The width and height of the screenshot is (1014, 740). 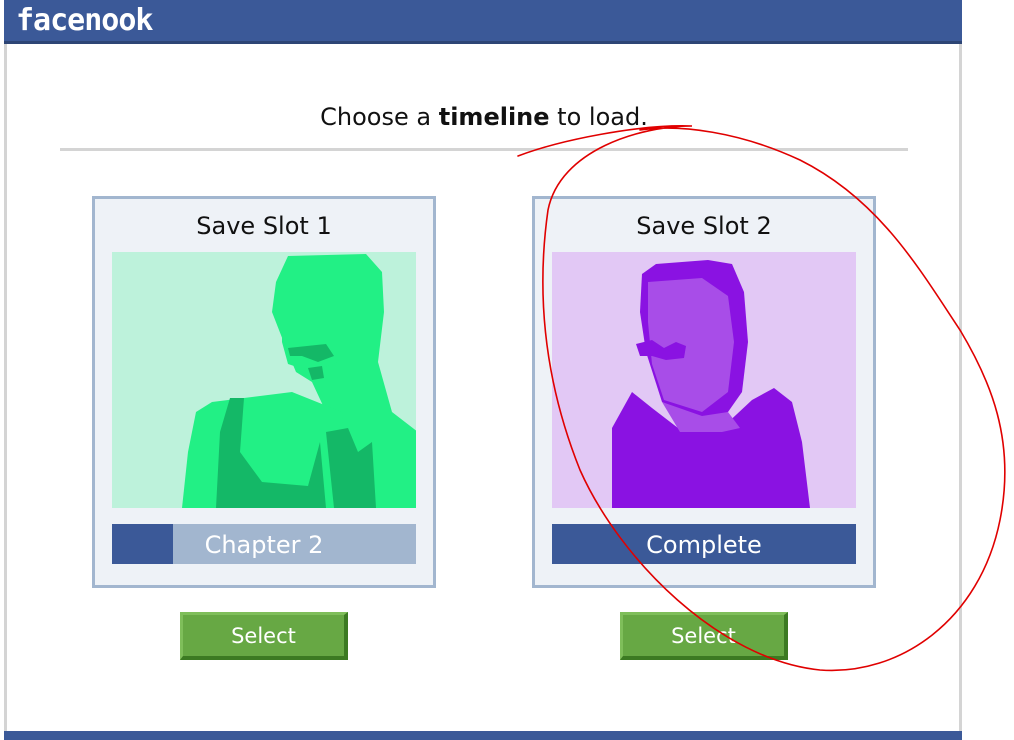 I want to click on app-logo: facenook, so click(x=84, y=21).